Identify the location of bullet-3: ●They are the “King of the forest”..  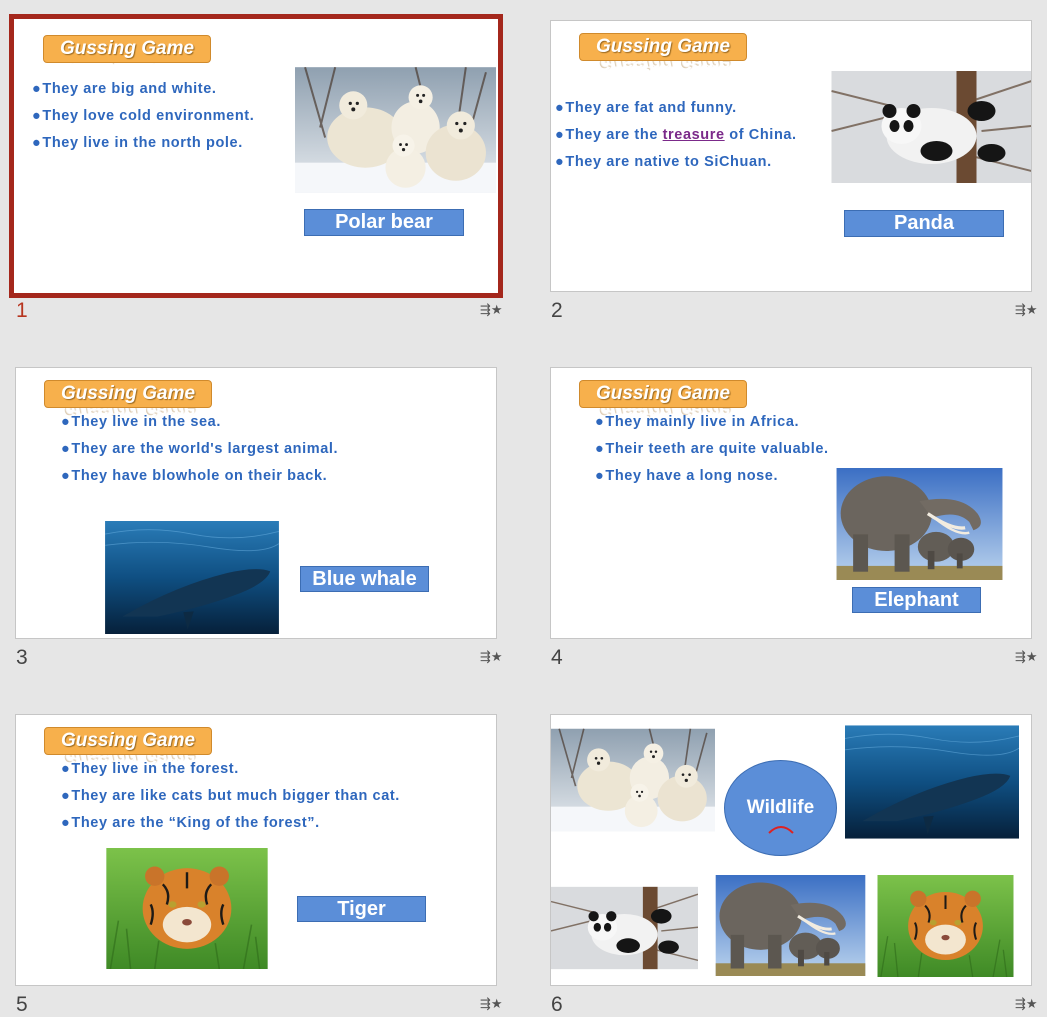
(190, 823).